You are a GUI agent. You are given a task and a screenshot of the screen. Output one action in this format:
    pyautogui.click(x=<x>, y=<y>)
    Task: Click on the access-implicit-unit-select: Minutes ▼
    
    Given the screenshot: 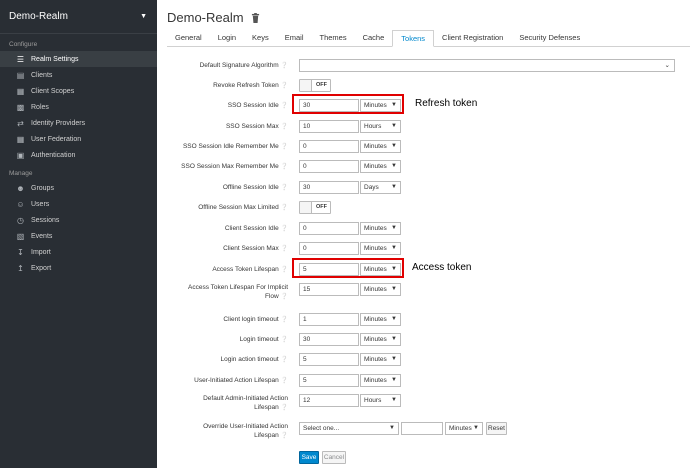 What is the action you would take?
    pyautogui.click(x=380, y=289)
    